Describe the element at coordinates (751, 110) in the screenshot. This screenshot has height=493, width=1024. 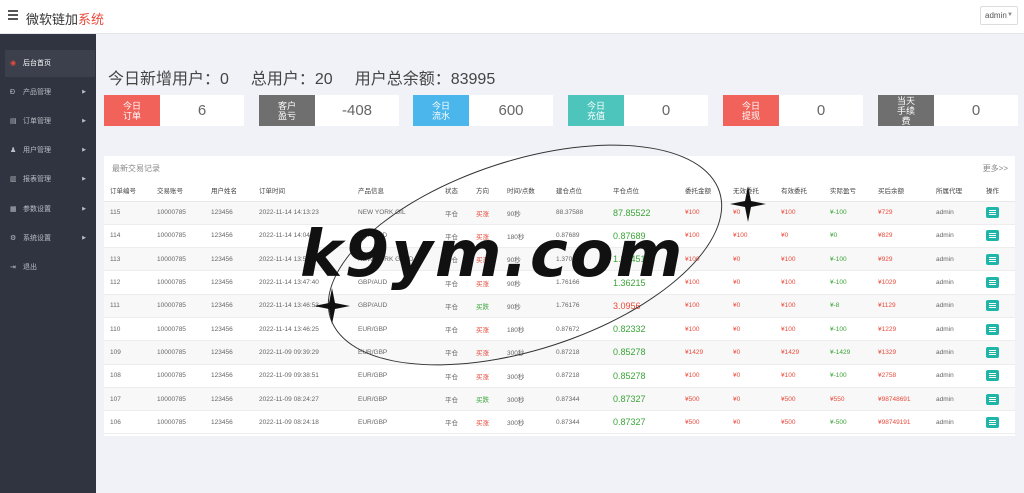
I see `stat-label: 今日提现` at that location.